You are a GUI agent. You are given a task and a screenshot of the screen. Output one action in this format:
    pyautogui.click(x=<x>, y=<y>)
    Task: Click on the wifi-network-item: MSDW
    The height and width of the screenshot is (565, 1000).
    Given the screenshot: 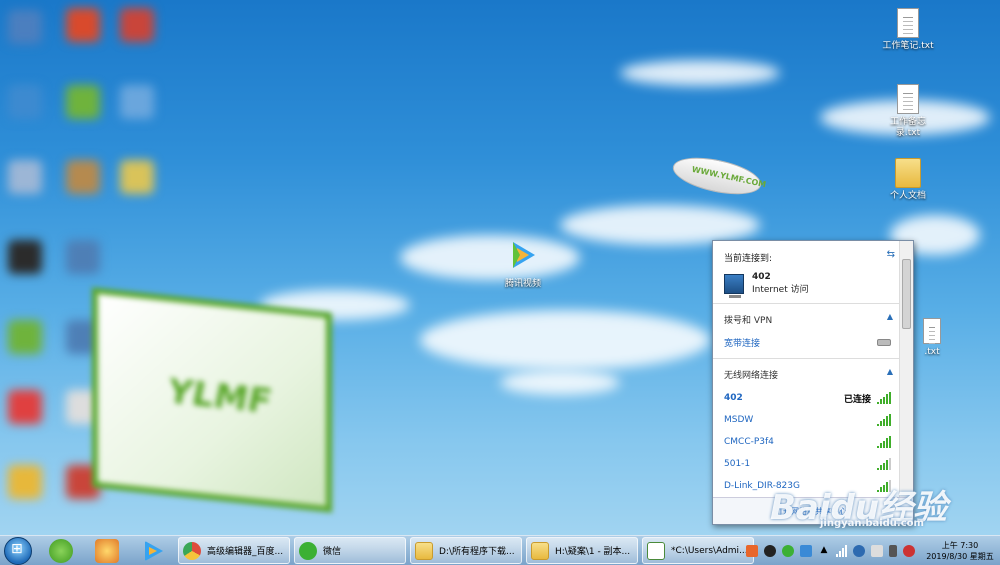 What is the action you would take?
    pyautogui.click(x=807, y=420)
    